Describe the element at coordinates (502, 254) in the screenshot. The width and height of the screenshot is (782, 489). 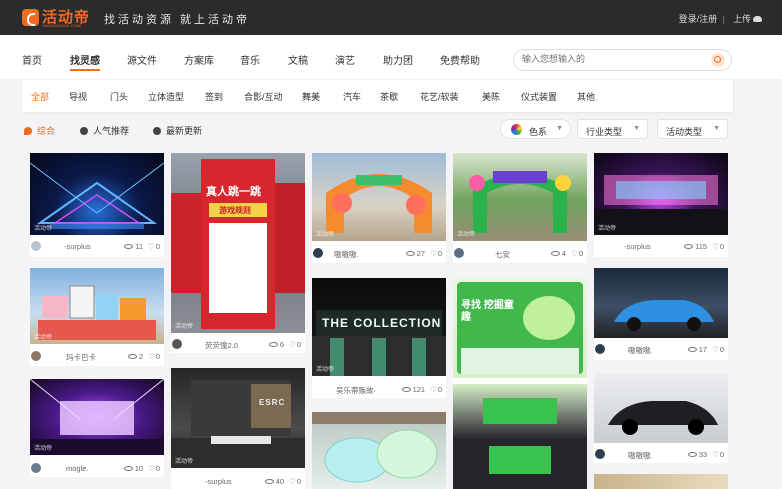
I see `author-name: 七安` at that location.